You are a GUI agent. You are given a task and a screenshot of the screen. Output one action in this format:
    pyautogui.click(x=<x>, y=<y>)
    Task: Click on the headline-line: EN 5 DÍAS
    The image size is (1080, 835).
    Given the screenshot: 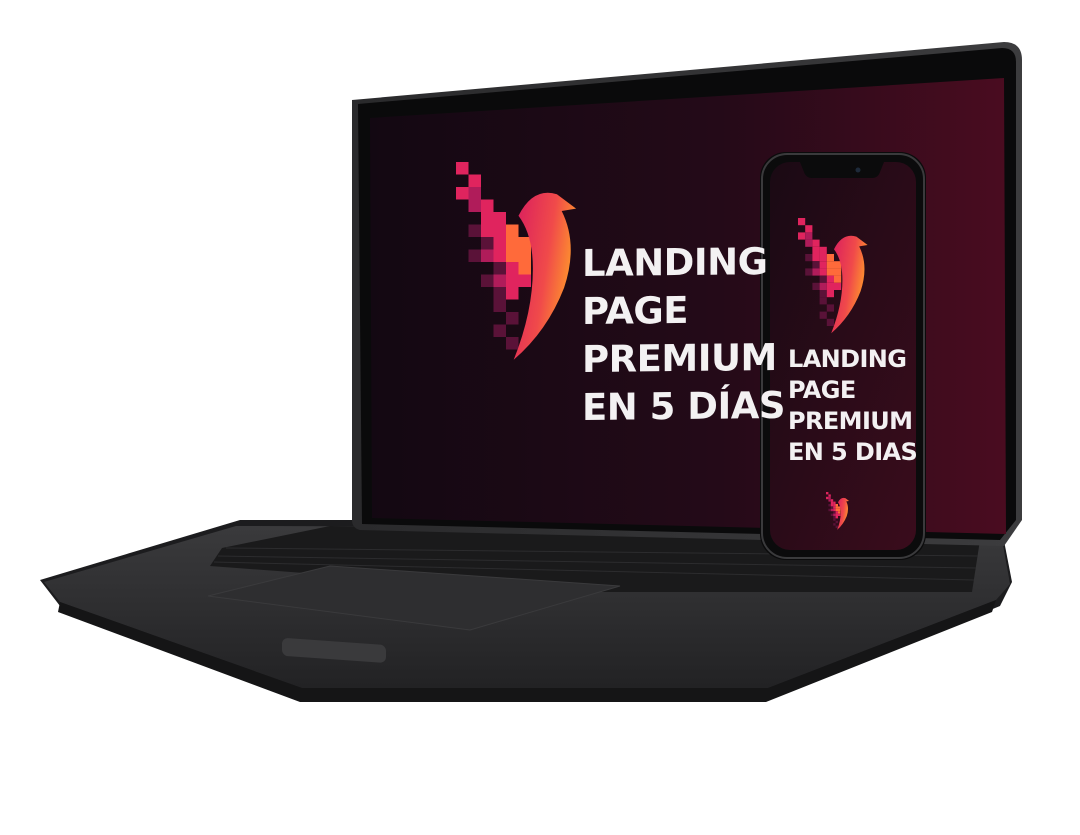 What is the action you would take?
    pyautogui.click(x=684, y=406)
    